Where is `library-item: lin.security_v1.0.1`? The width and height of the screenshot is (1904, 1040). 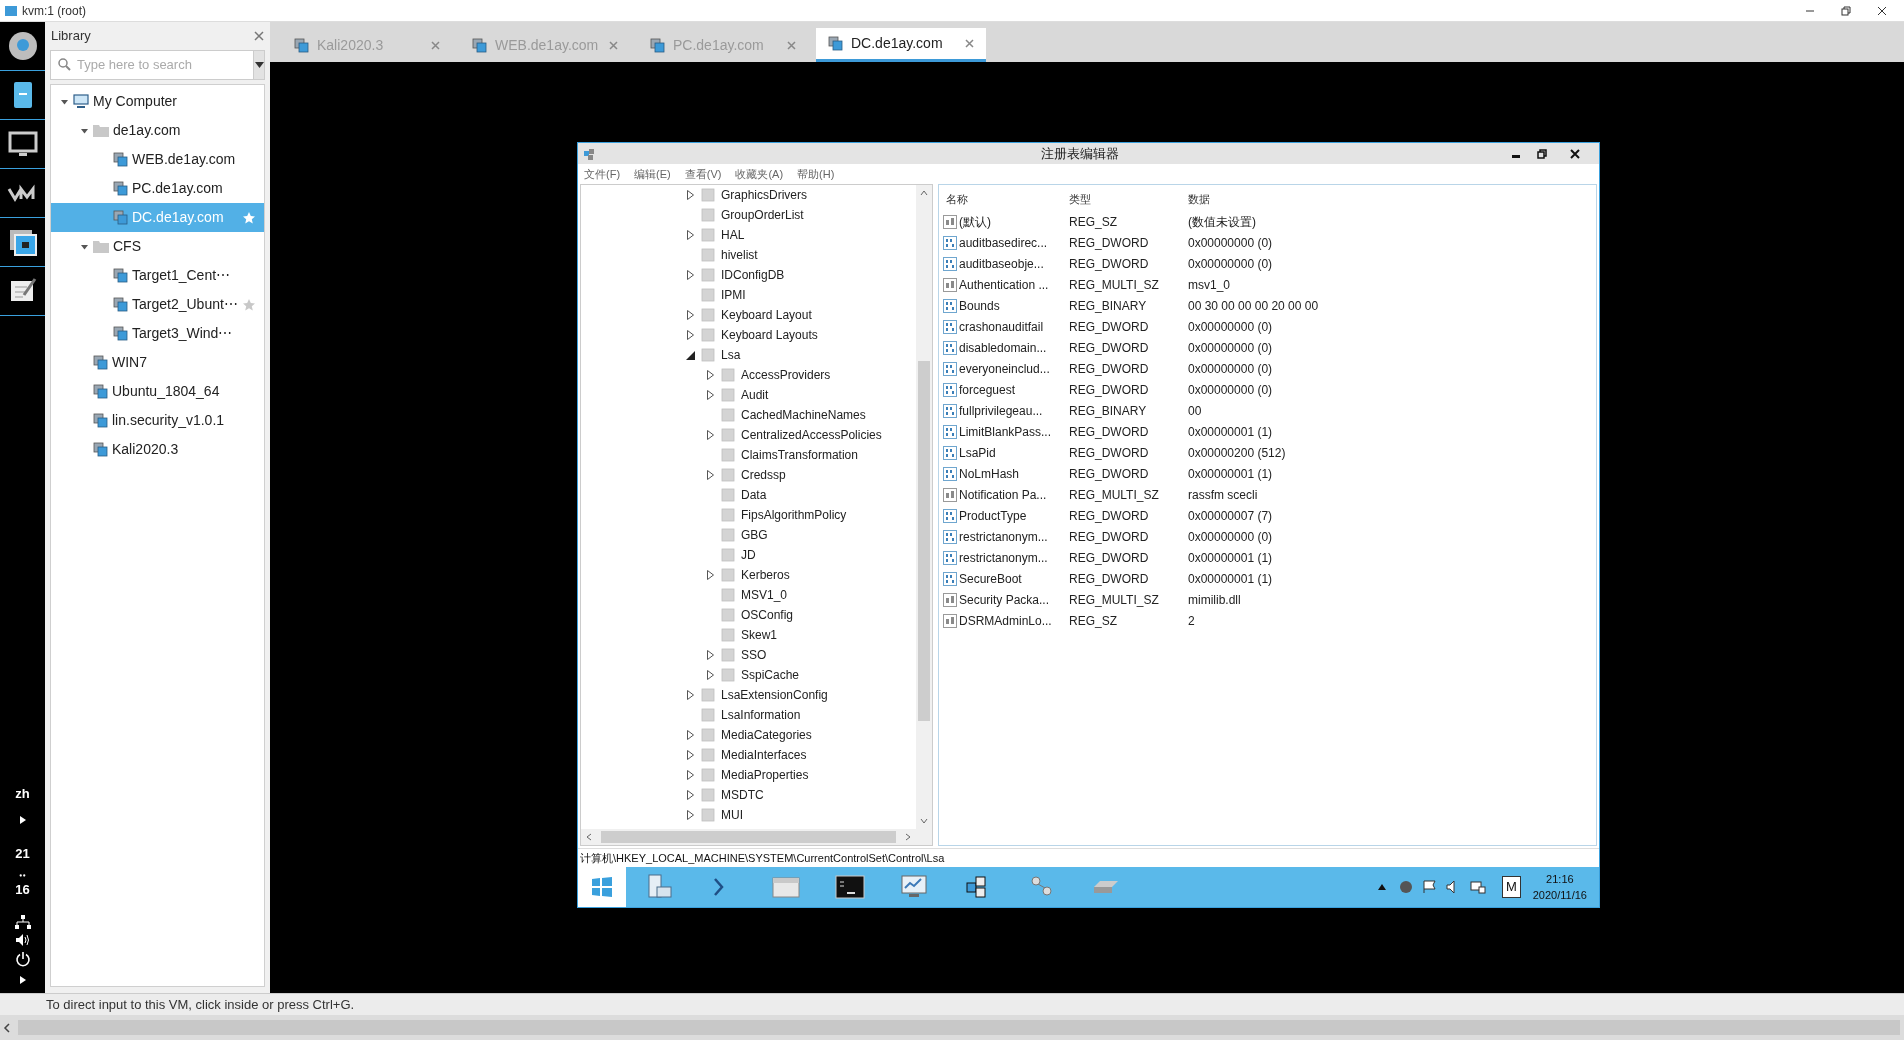
library-item: lin.security_v1.0.1 is located at coordinates (157, 420).